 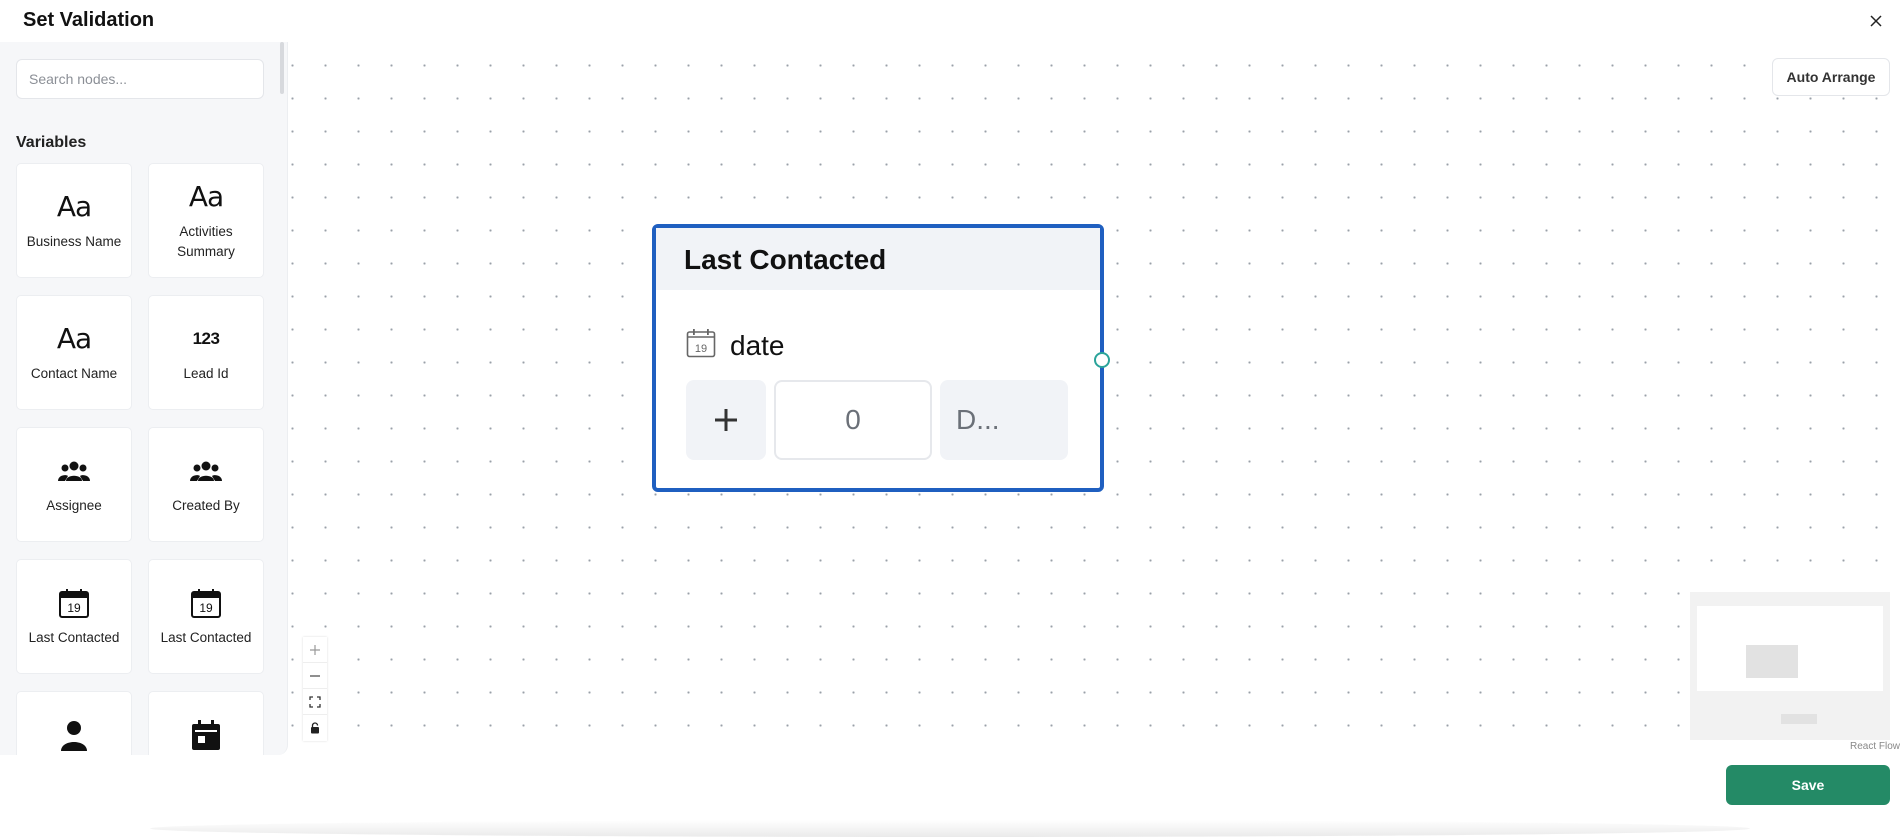 I want to click on node-title: Last Contacted, so click(x=878, y=259).